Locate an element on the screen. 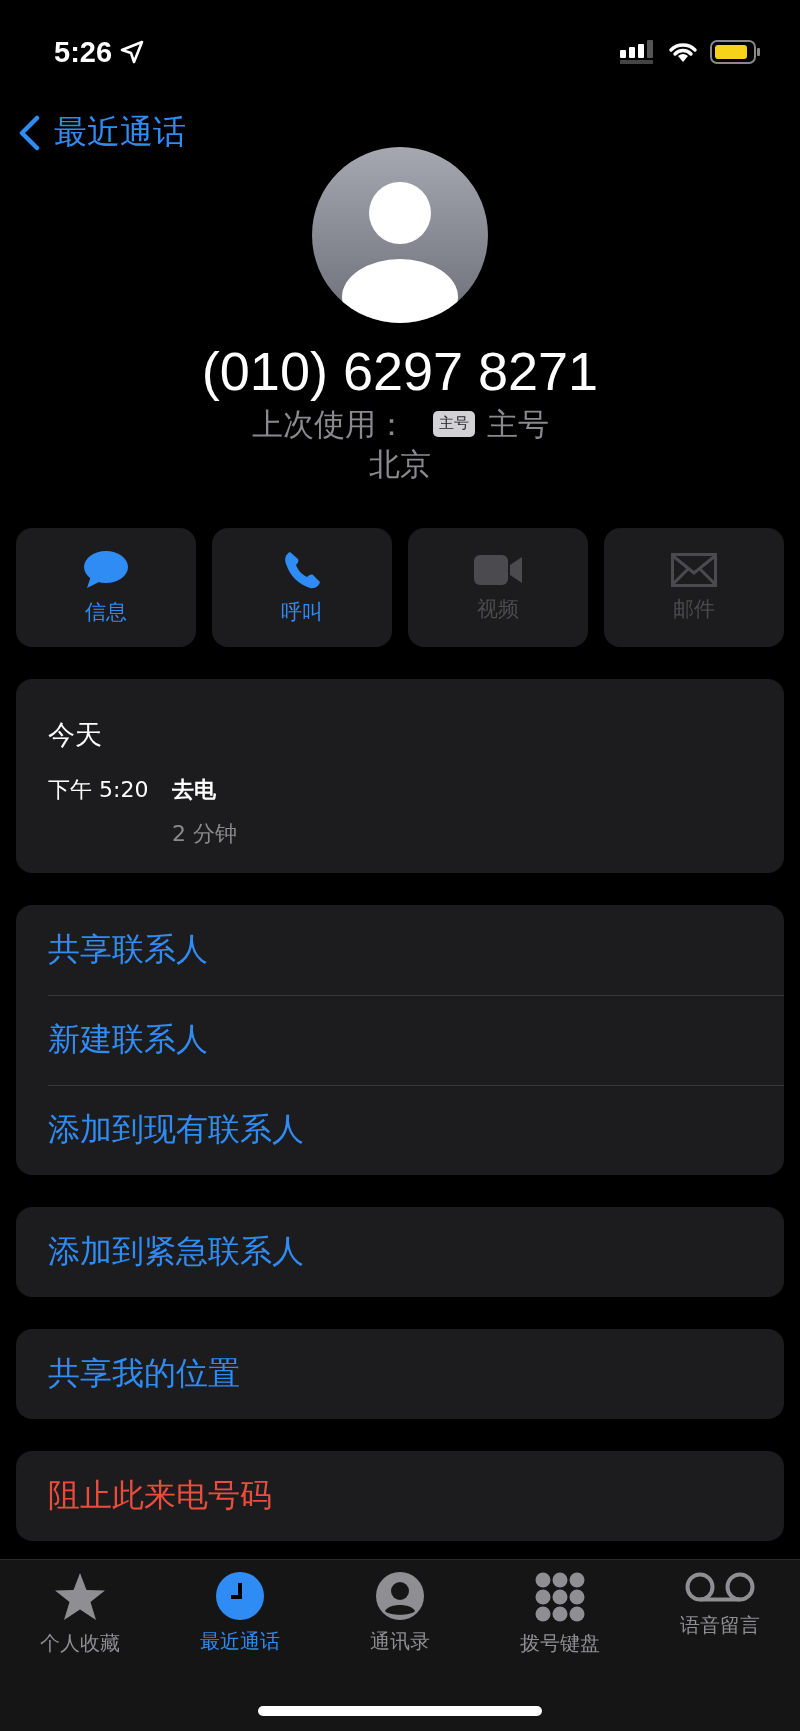 Image resolution: width=800 pixels, height=1731 pixels. tab-item: 拨号键盘 is located at coordinates (560, 1608).